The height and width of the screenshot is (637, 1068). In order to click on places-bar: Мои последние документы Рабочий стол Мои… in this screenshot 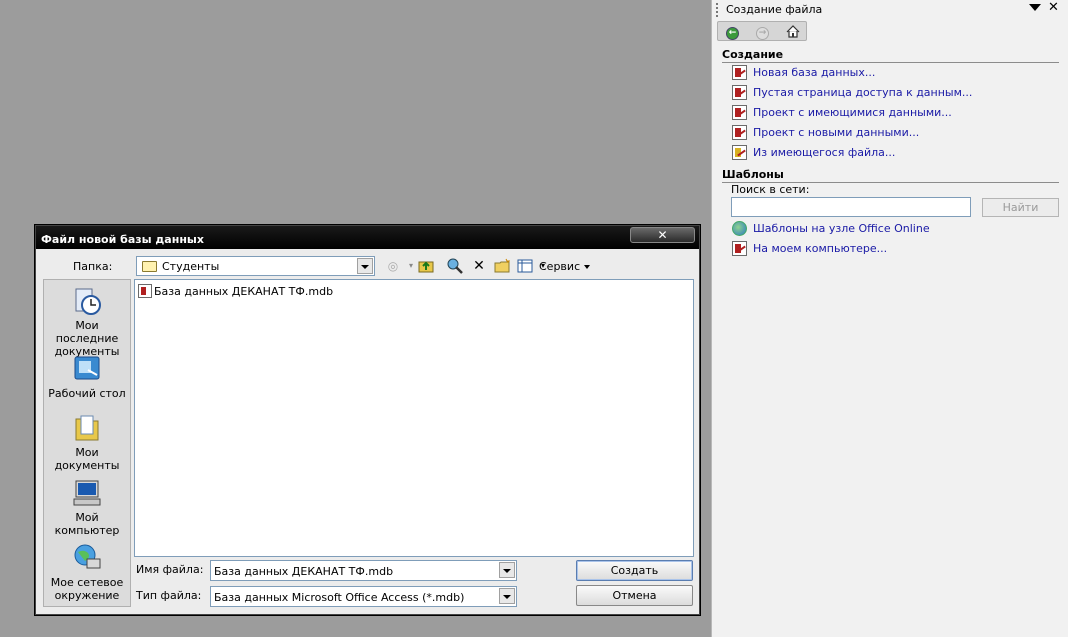, I will do `click(87, 443)`.